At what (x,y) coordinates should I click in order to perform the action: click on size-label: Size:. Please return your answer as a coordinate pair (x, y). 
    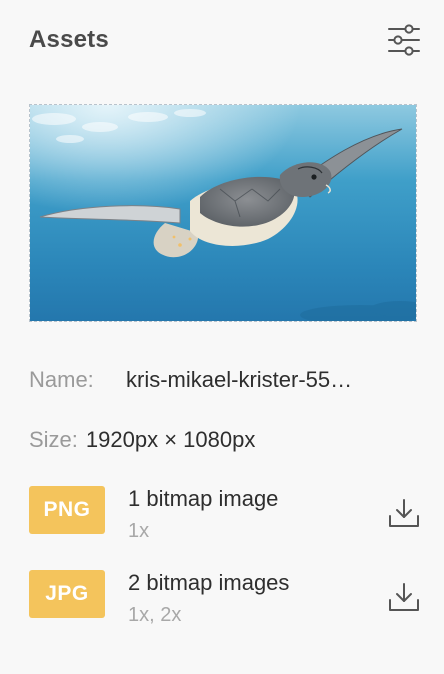
    Looking at the image, I should click on (53, 439).